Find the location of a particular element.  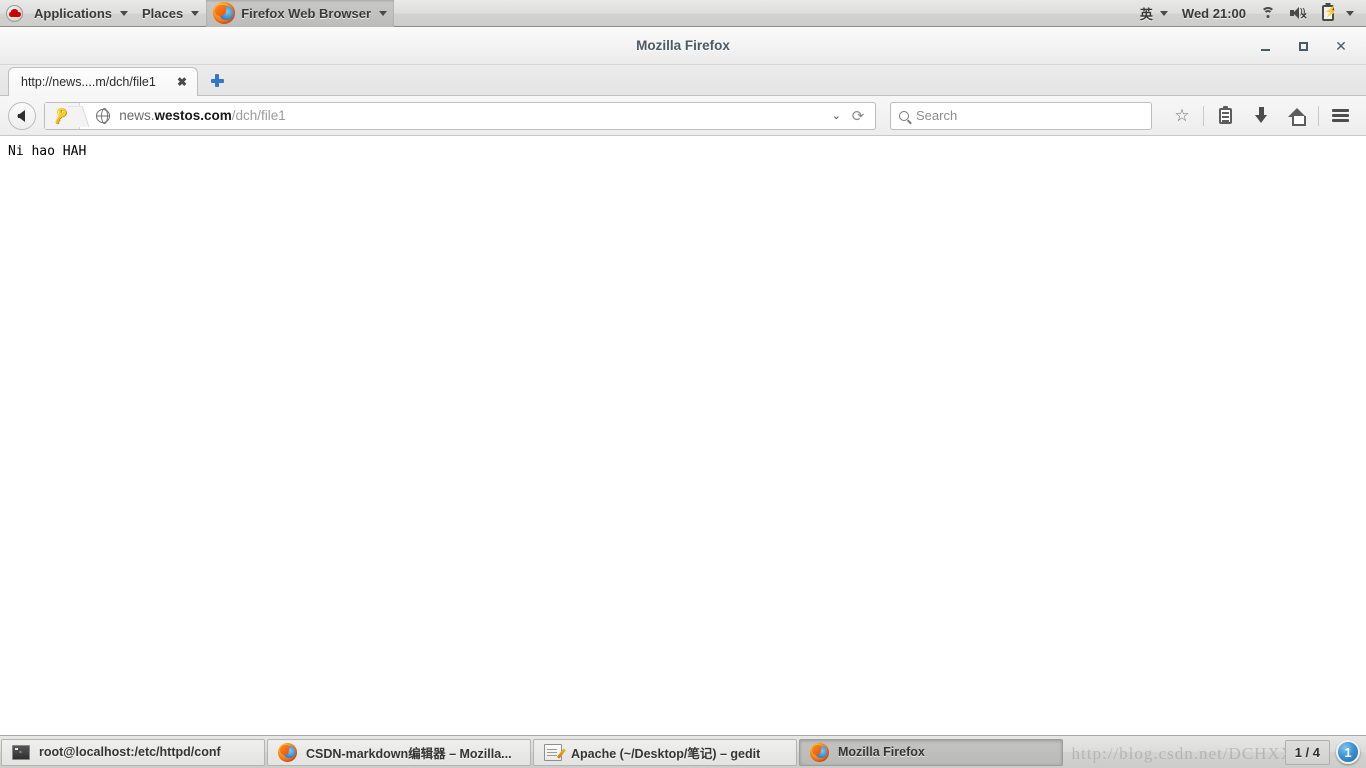

network-icon is located at coordinates (1268, 13).